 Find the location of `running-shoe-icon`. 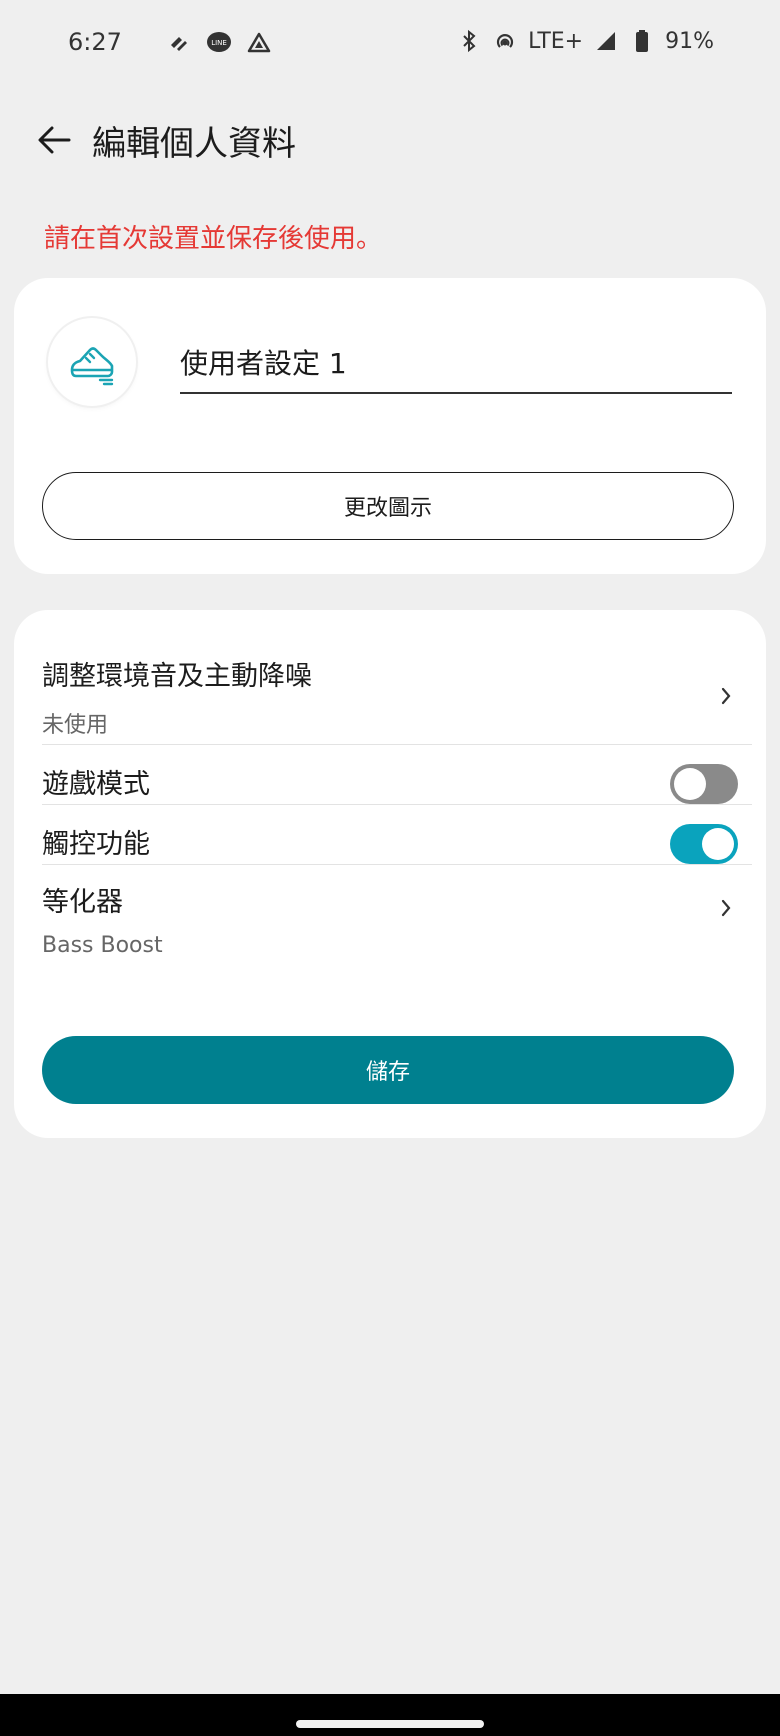

running-shoe-icon is located at coordinates (92, 366).